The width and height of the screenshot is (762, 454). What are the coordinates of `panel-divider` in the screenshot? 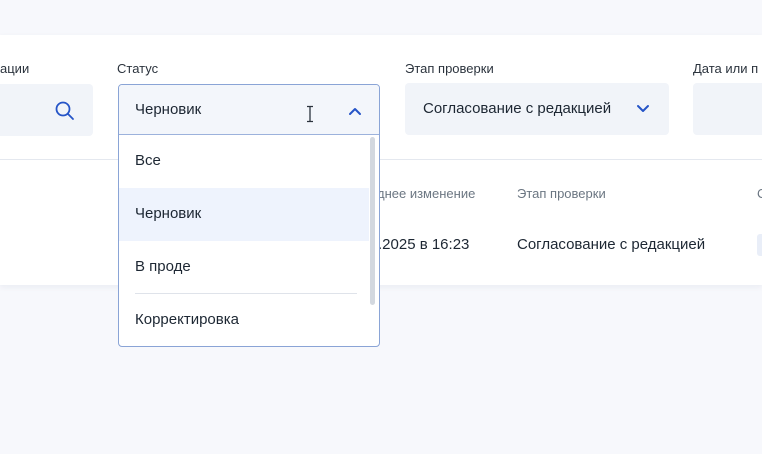 It's located at (381, 159).